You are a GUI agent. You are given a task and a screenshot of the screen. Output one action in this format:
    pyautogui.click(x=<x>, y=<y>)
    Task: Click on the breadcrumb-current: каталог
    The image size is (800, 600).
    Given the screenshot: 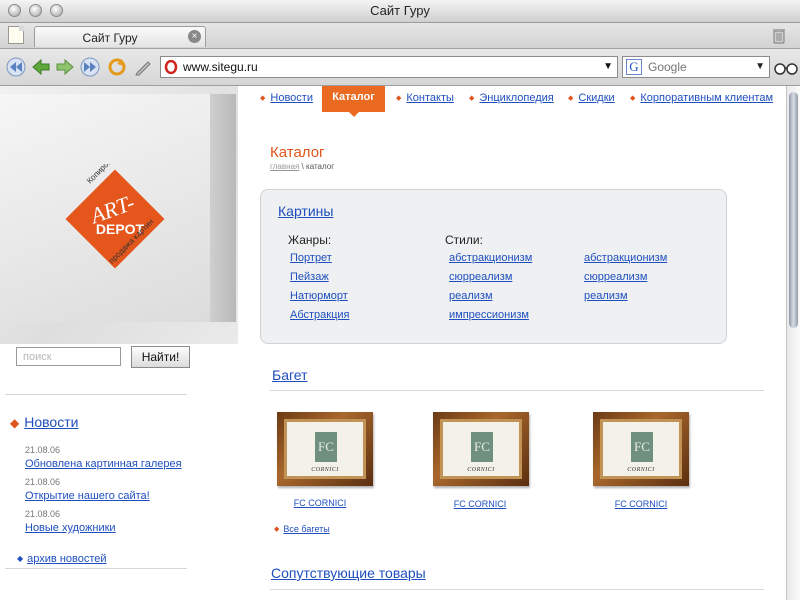 What is the action you would take?
    pyautogui.click(x=320, y=166)
    